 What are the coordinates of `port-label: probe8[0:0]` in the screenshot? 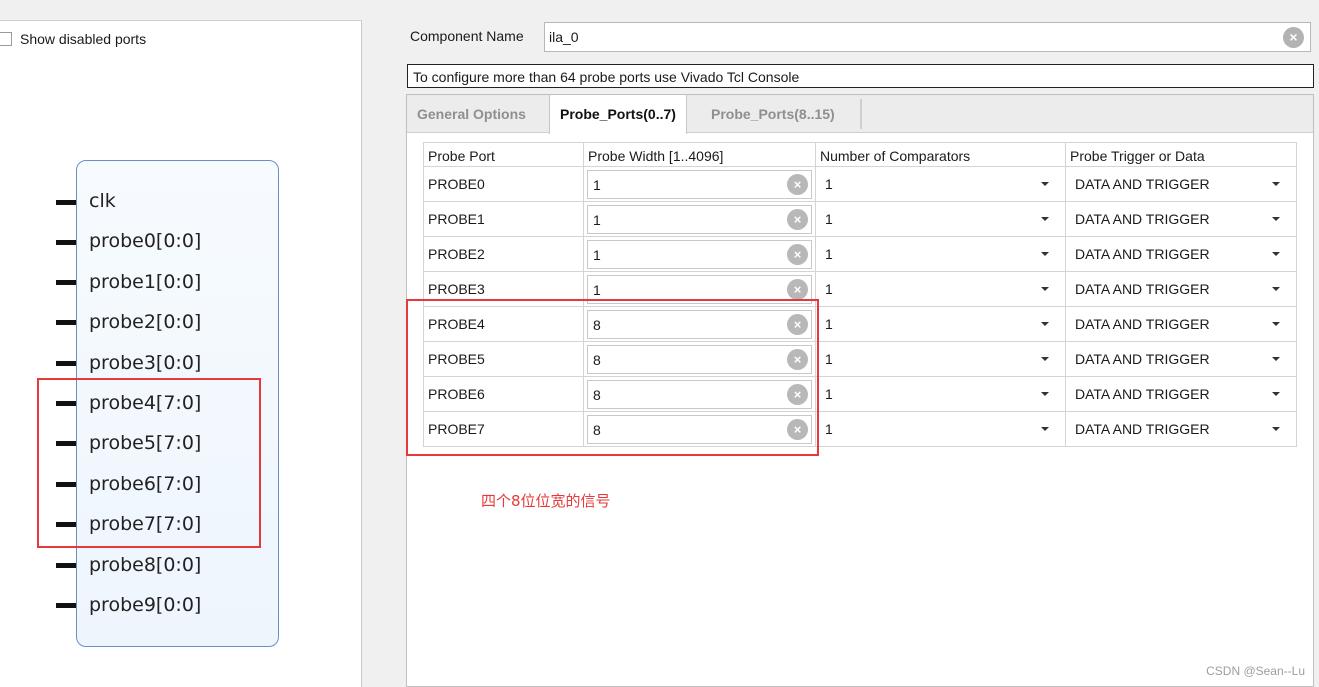 It's located at (145, 565).